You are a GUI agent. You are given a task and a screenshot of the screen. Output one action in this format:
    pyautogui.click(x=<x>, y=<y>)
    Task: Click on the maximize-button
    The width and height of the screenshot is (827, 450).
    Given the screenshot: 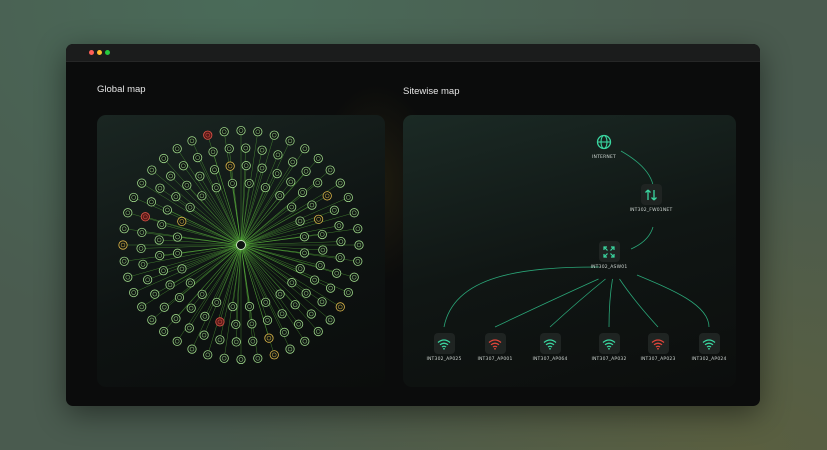 What is the action you would take?
    pyautogui.click(x=107, y=52)
    